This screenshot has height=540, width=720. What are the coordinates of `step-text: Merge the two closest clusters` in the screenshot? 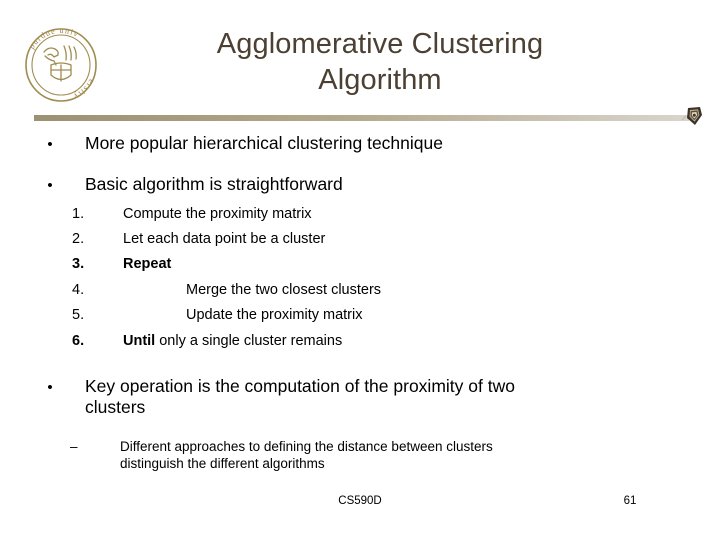 It's located at (284, 290).